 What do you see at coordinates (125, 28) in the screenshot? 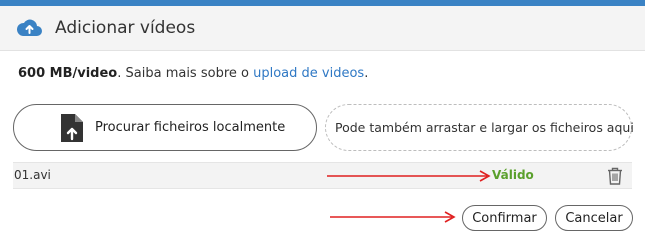
I see `dialog-title: Adicionar vídeos` at bounding box center [125, 28].